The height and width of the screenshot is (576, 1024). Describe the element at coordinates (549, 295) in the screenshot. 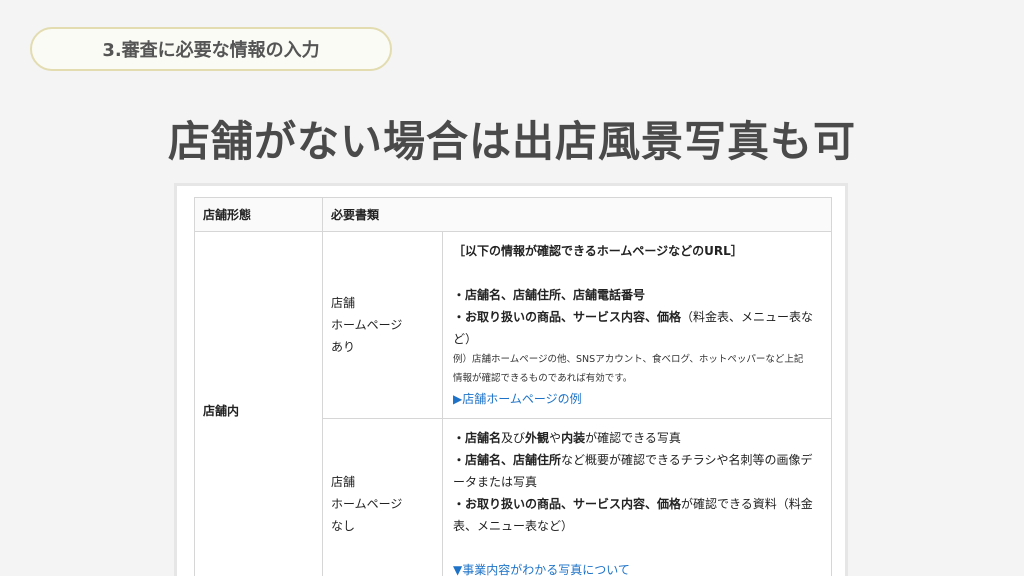

I see `documents-line: ・店舗名、店舗住所、店舗電話番号` at that location.